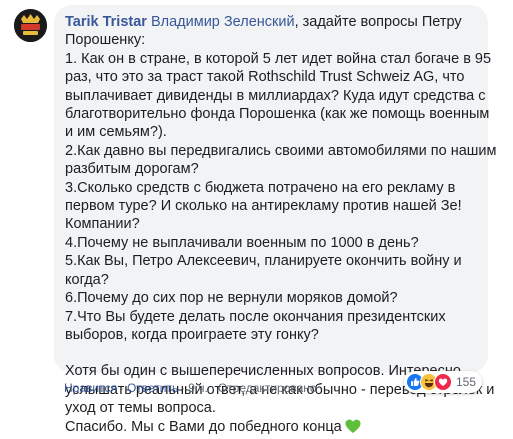 This screenshot has width=513, height=439. What do you see at coordinates (353, 429) in the screenshot?
I see `green-heart-icon` at bounding box center [353, 429].